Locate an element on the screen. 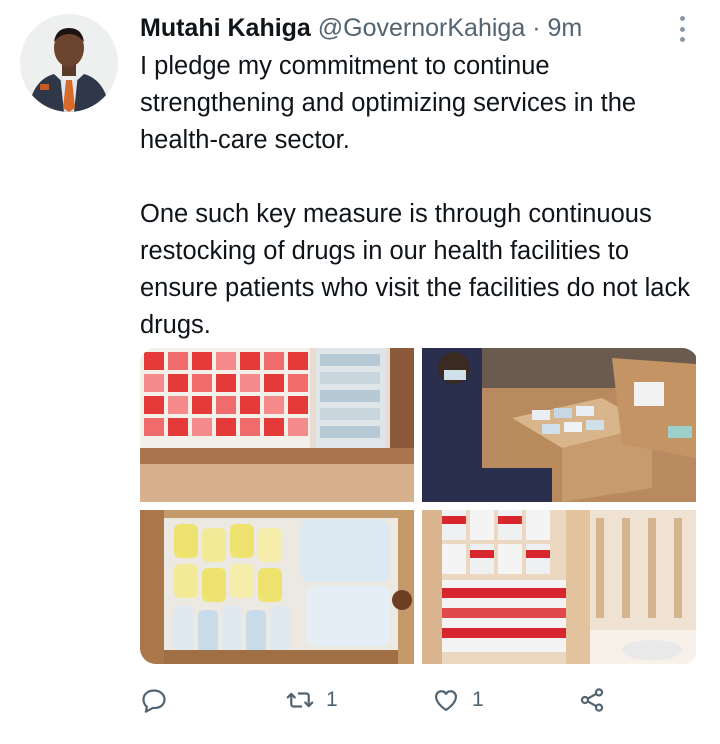  drug-shelves-photo is located at coordinates (277, 425).